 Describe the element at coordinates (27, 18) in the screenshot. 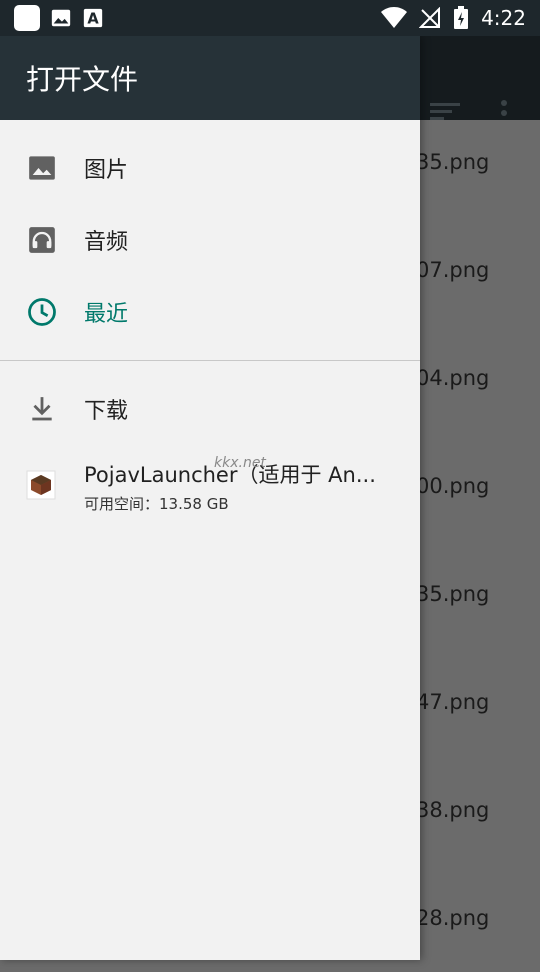

I see `app-square-icon` at that location.